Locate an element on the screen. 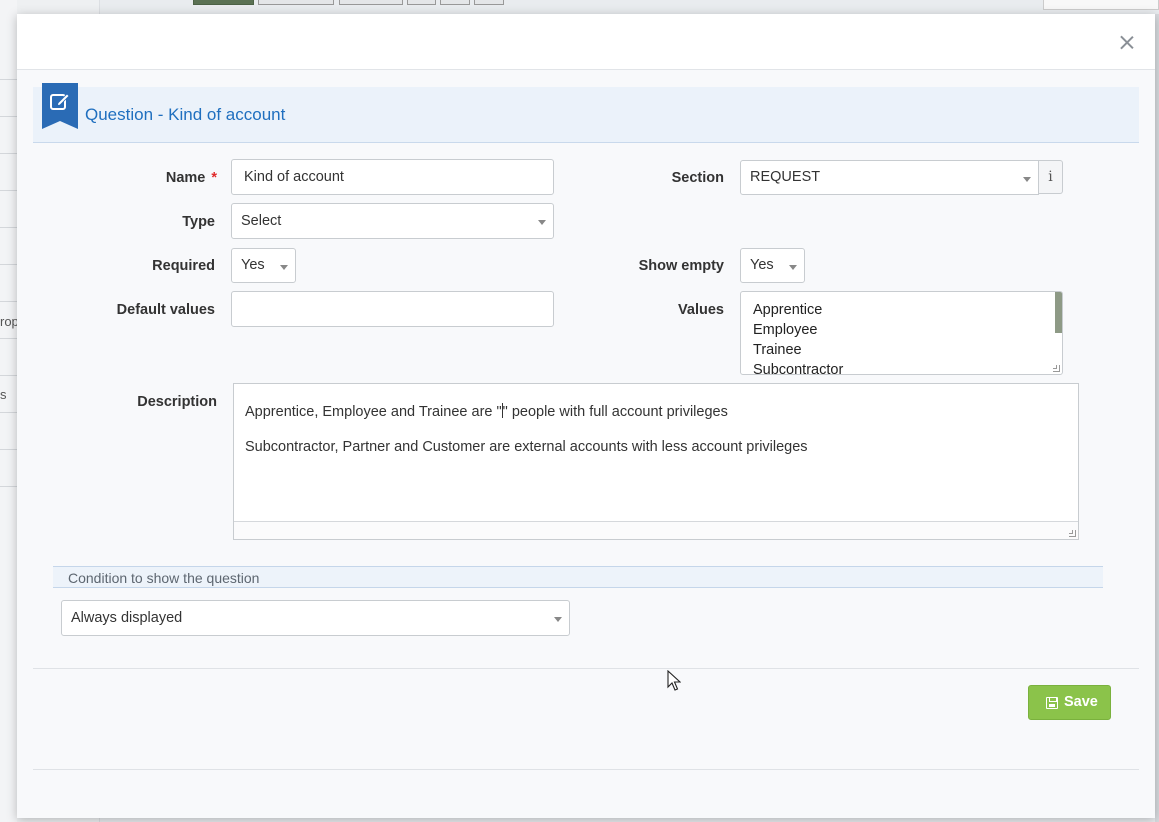 This screenshot has width=1159, height=822. modal-title: Question - Kind of account is located at coordinates (185, 114).